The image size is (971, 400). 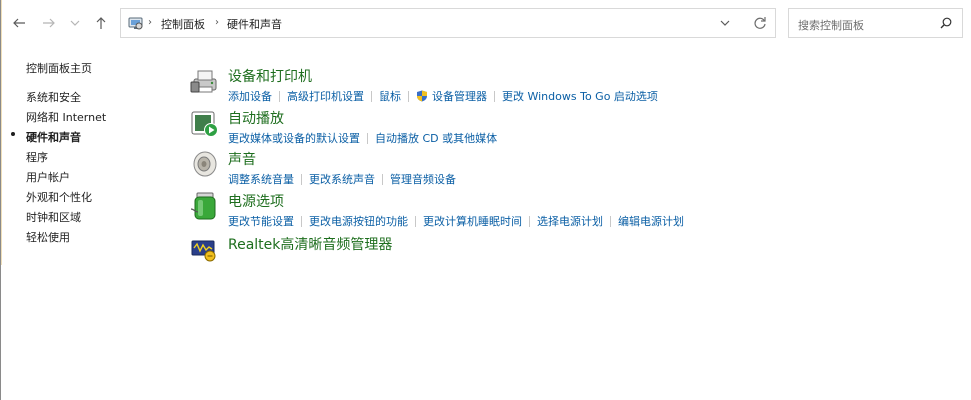 I want to click on link-adjust-volume: 调整系统音量, so click(x=261, y=179).